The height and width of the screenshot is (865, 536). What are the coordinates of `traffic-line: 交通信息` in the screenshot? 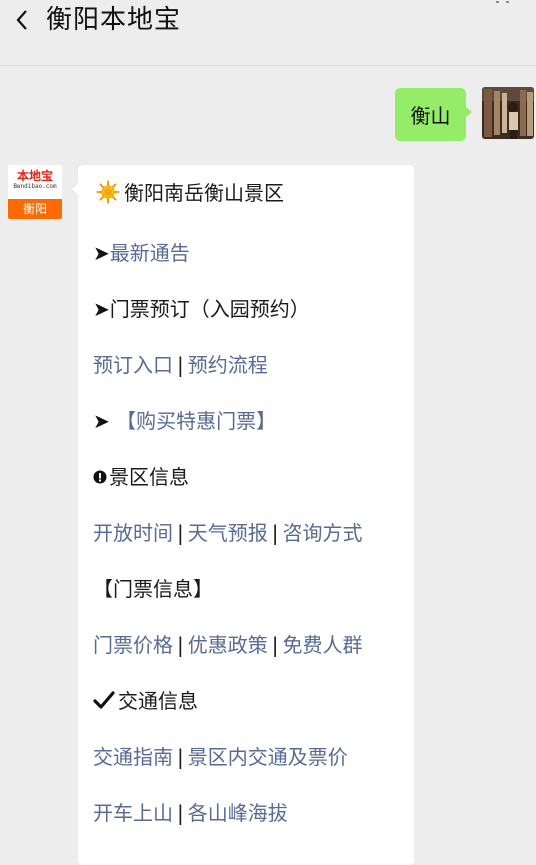 It's located at (145, 701).